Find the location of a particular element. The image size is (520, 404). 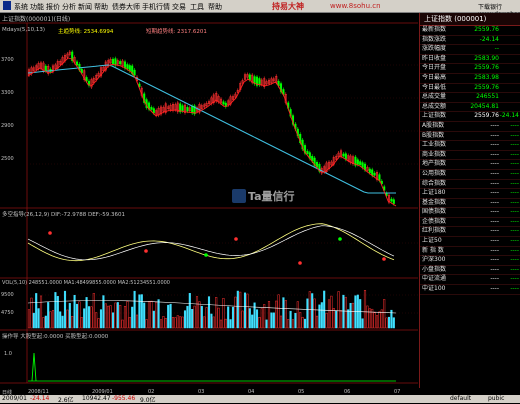

ma-main-label: 主趋势线: 2534.6994 is located at coordinates (86, 32).